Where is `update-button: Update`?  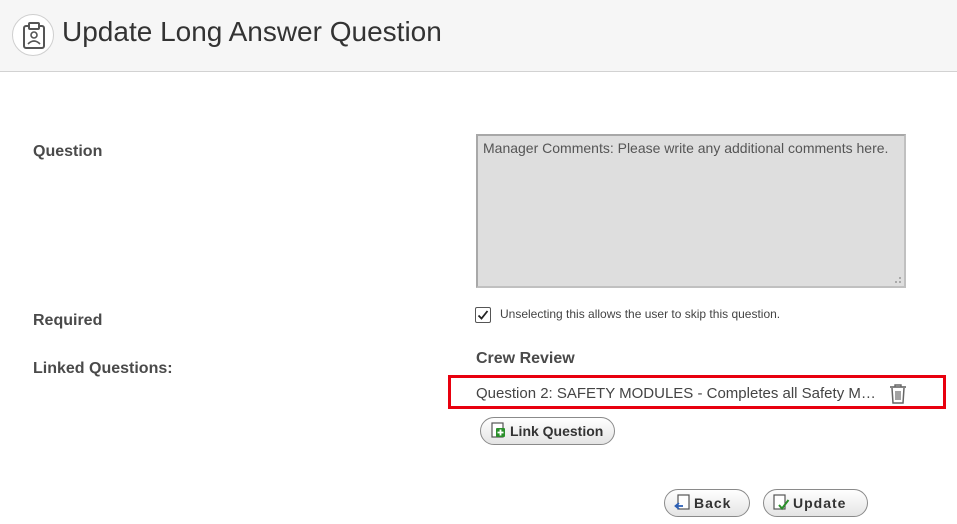 update-button: Update is located at coordinates (815, 503).